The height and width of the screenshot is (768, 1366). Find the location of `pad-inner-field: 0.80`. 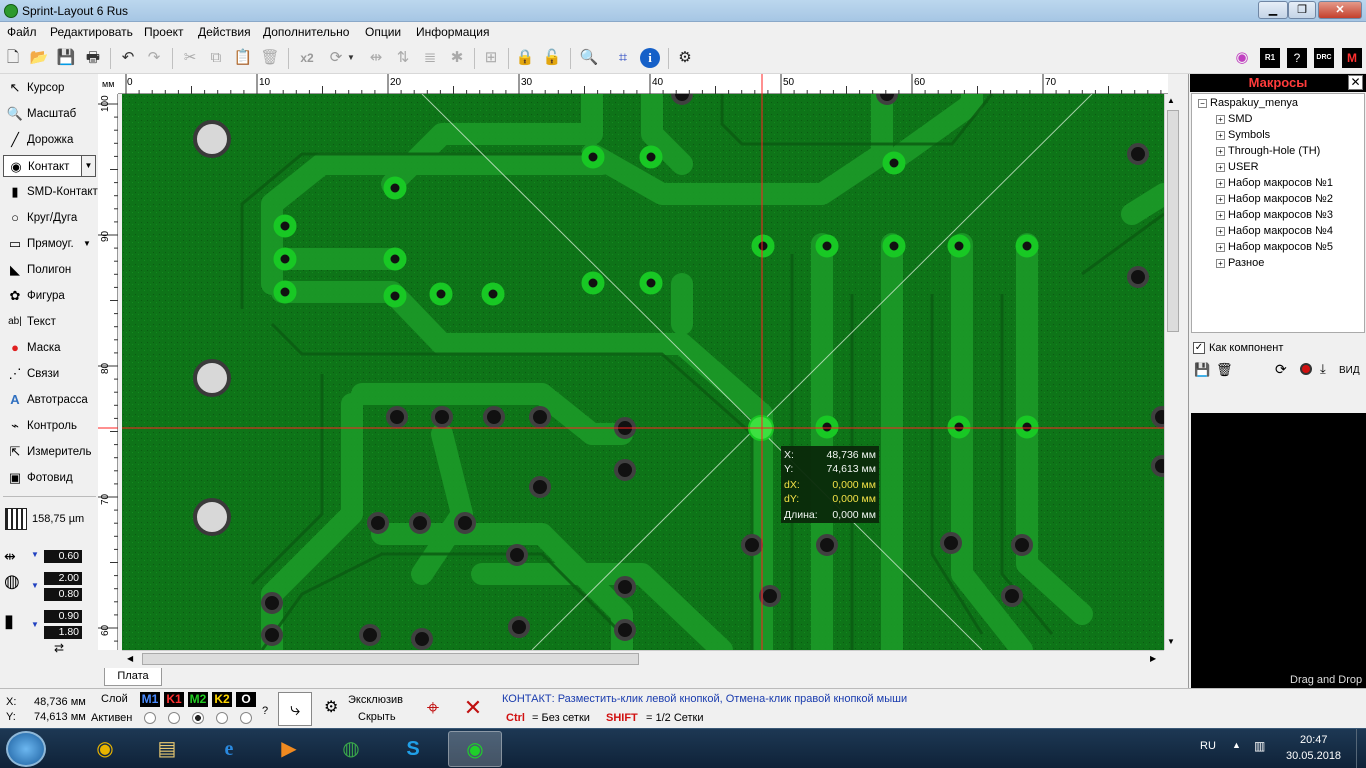

pad-inner-field: 0.80 is located at coordinates (63, 594).